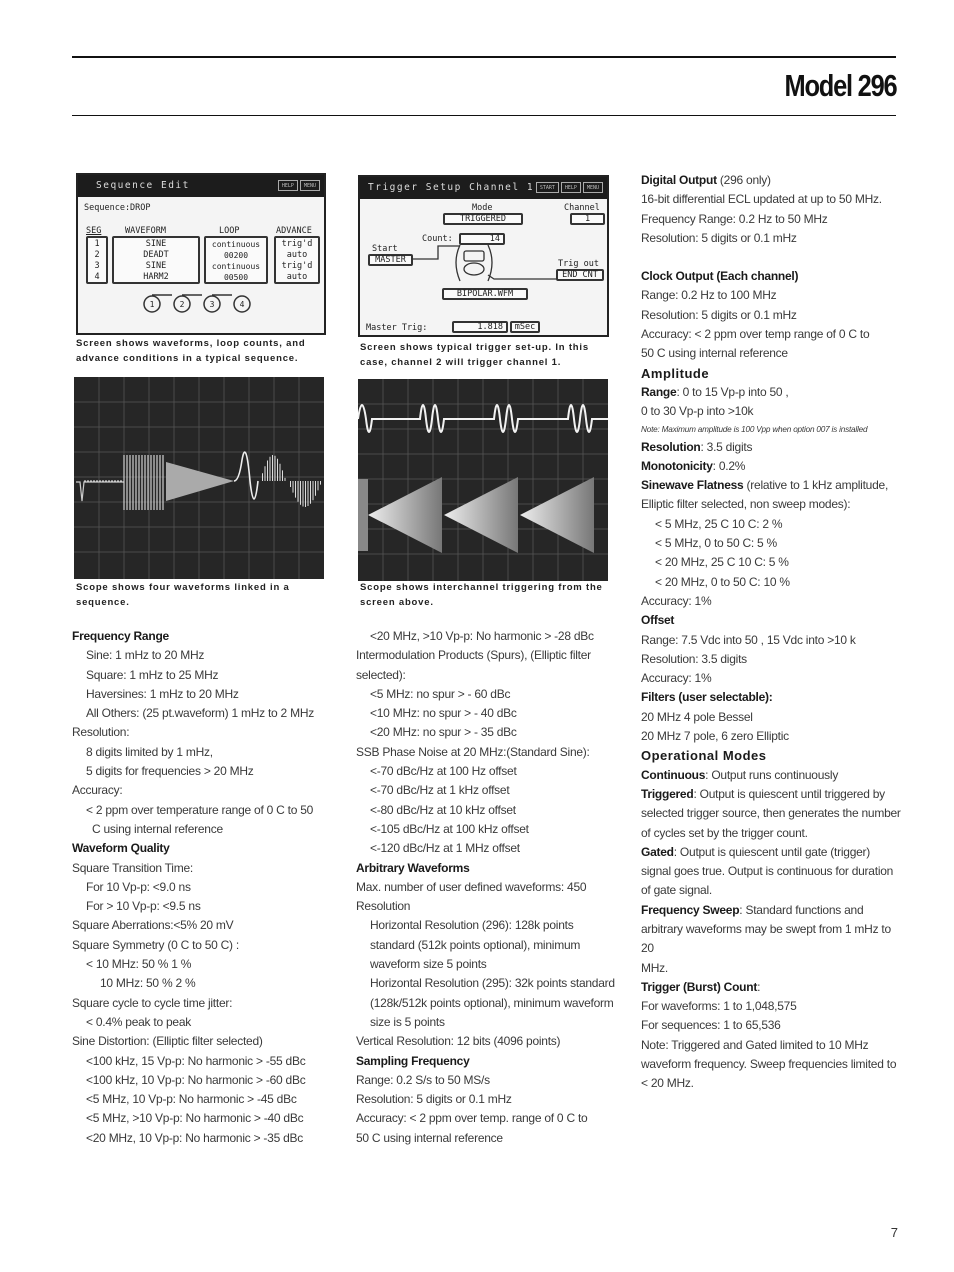 The image size is (954, 1272). Describe the element at coordinates (156, 260) in the screenshot. I see `waveform-list: SINE DEADT SINE HARM2` at that location.